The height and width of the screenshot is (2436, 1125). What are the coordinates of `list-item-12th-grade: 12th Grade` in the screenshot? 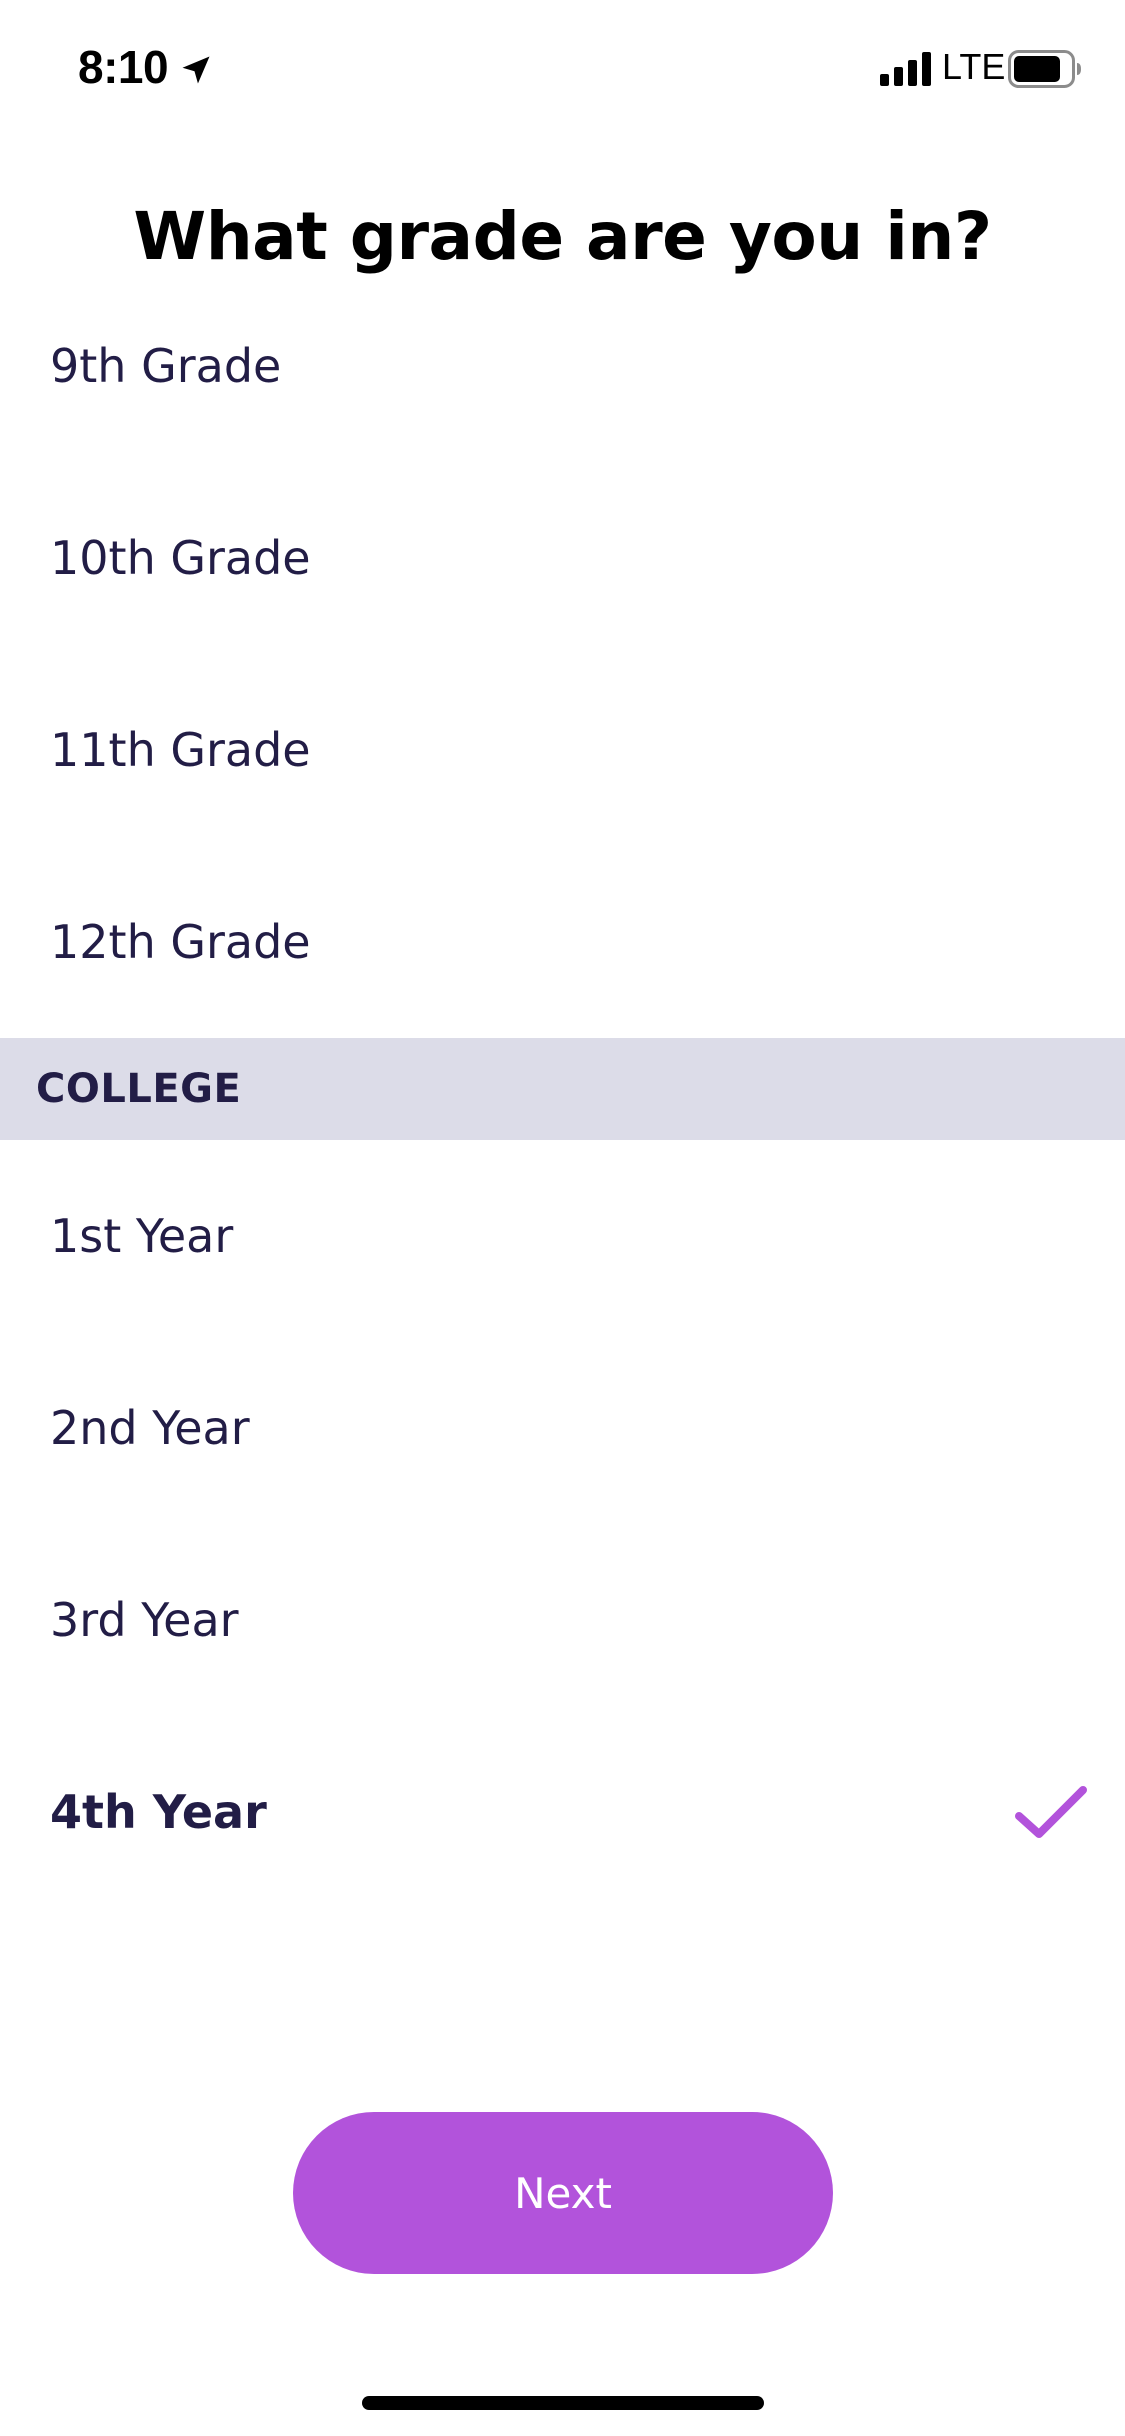 It's located at (562, 942).